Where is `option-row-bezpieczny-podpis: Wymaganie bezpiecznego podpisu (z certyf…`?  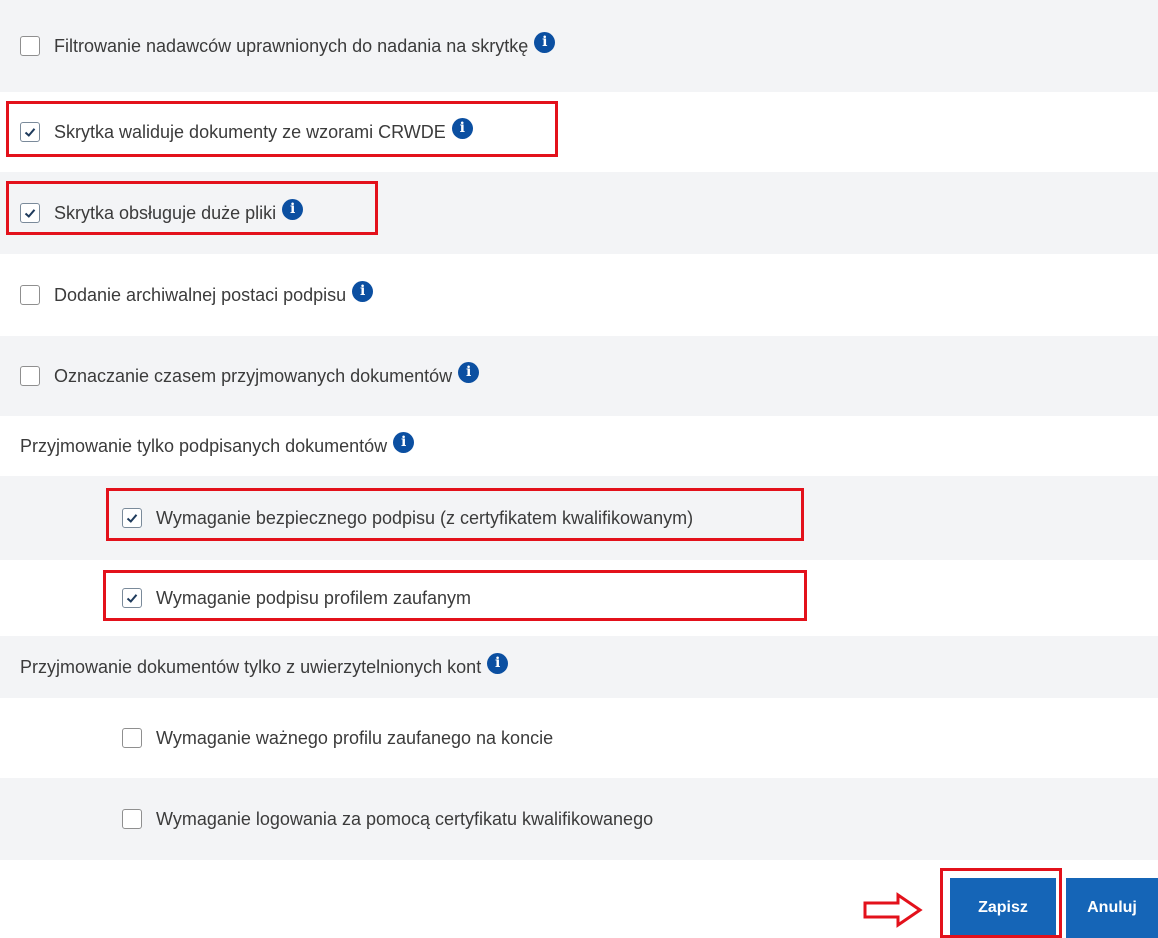
option-row-bezpieczny-podpis: Wymaganie bezpiecznego podpisu (z certyf… is located at coordinates (579, 518).